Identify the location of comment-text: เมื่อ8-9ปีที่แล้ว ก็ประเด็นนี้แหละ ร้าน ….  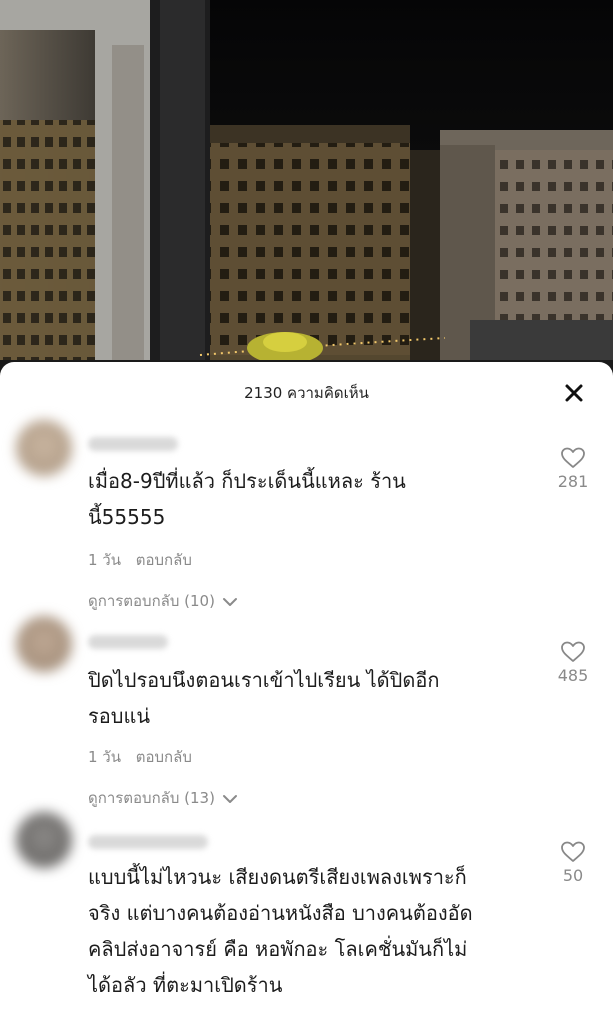
(318, 499).